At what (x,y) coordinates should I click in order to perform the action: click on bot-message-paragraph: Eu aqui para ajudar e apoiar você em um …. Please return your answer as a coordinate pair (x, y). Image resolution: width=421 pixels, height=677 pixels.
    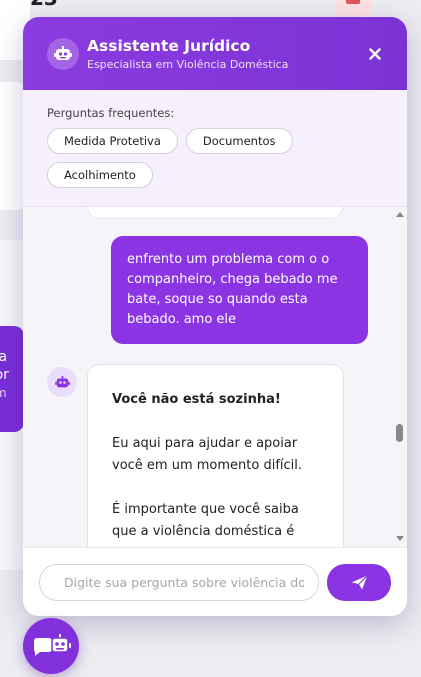
    Looking at the image, I should click on (207, 454).